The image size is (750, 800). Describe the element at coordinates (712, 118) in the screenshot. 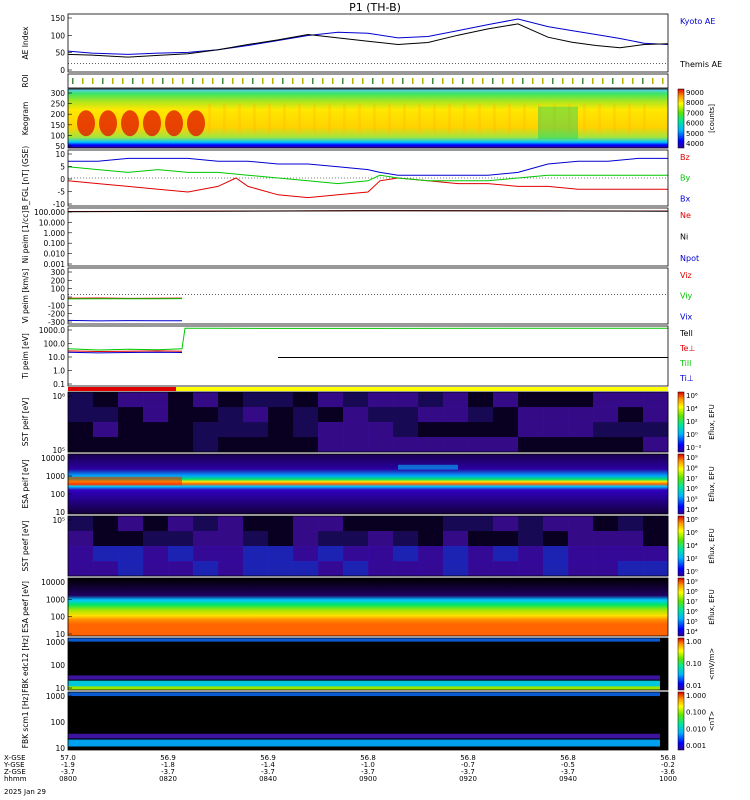

I see `colorbar-label: [counts]` at that location.